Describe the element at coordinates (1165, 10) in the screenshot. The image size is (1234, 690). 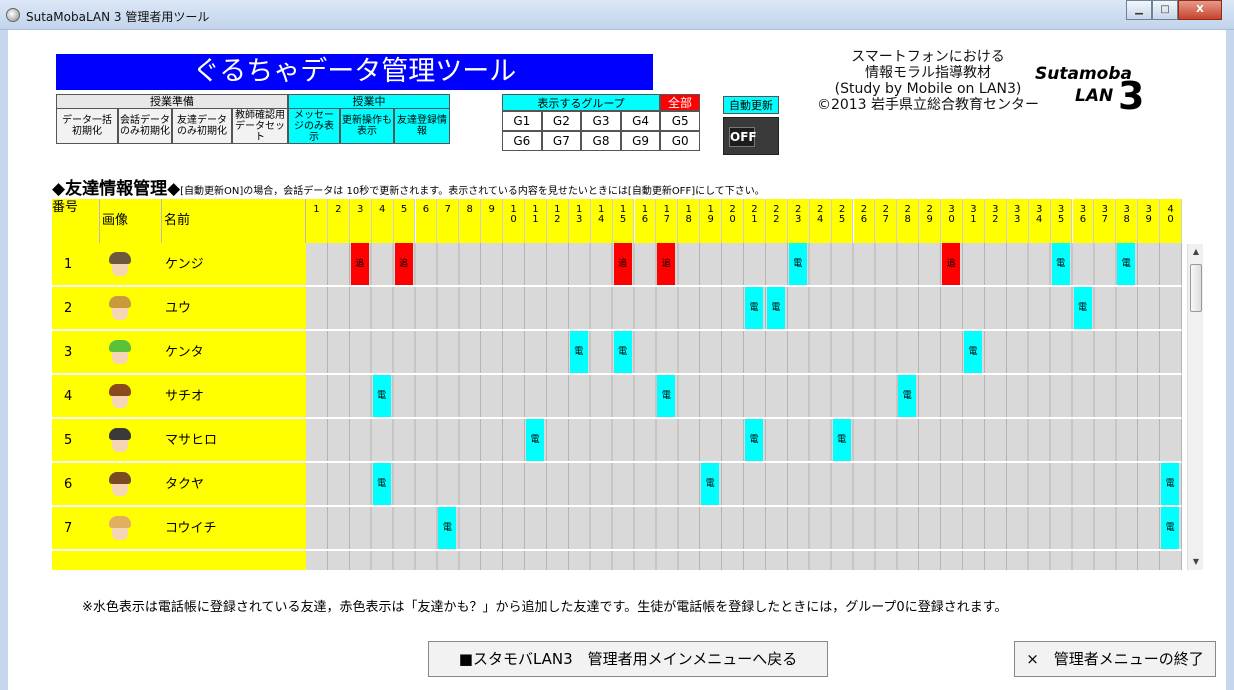
I see `maximize-button: □` at that location.